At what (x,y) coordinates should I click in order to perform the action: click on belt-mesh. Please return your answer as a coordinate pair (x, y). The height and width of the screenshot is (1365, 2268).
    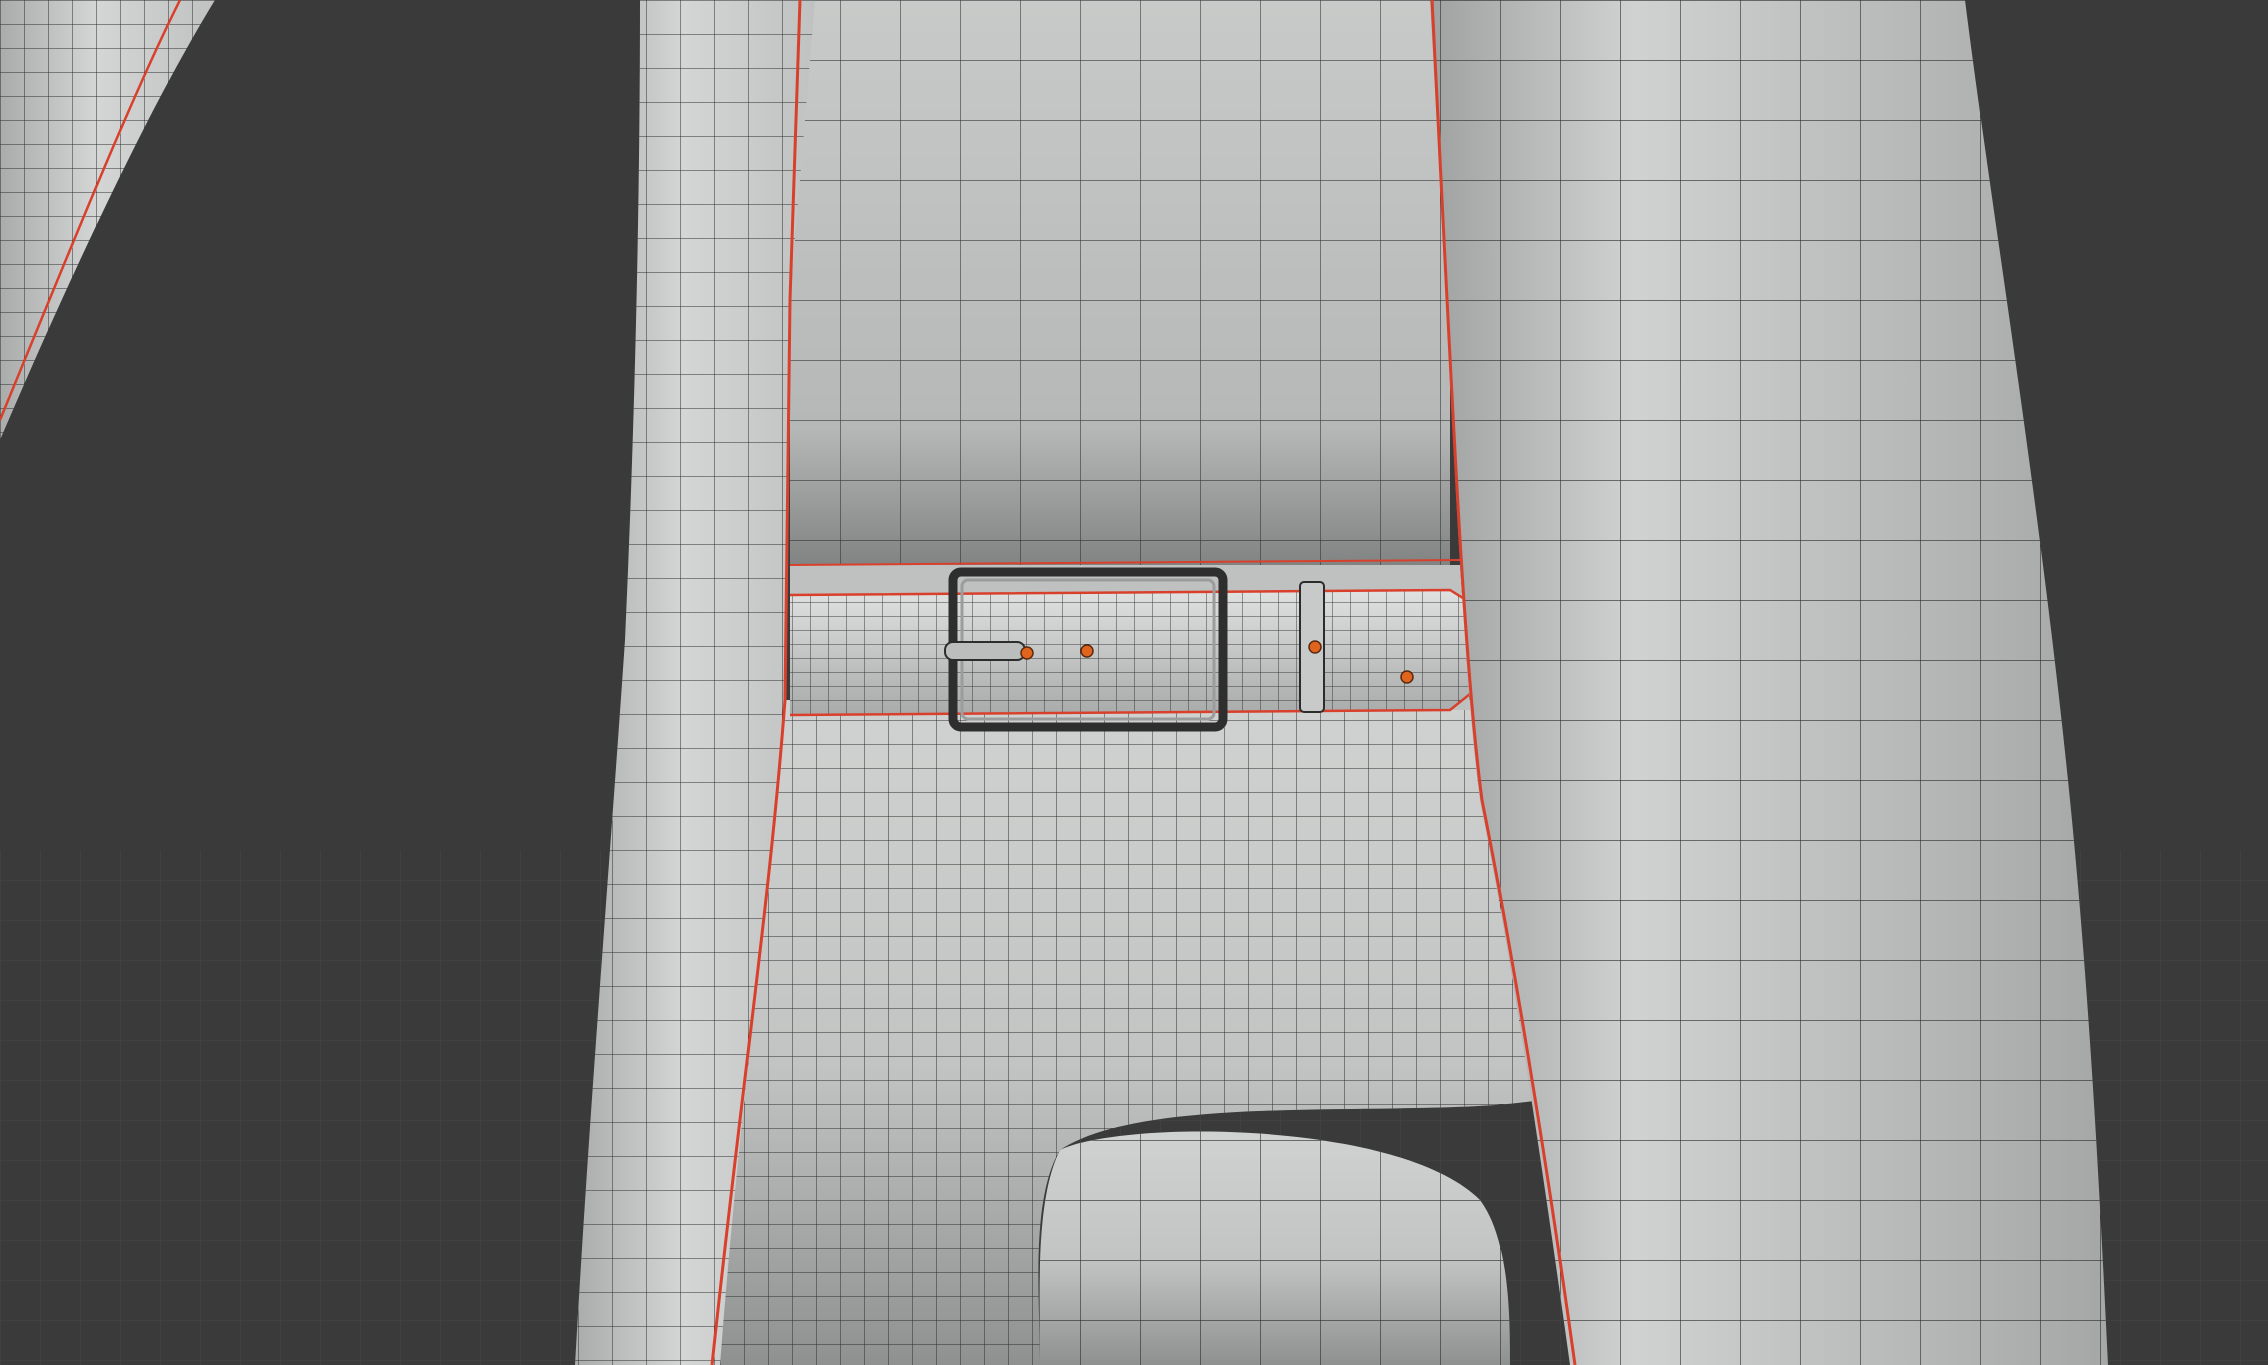
    Looking at the image, I should click on (1143, 638).